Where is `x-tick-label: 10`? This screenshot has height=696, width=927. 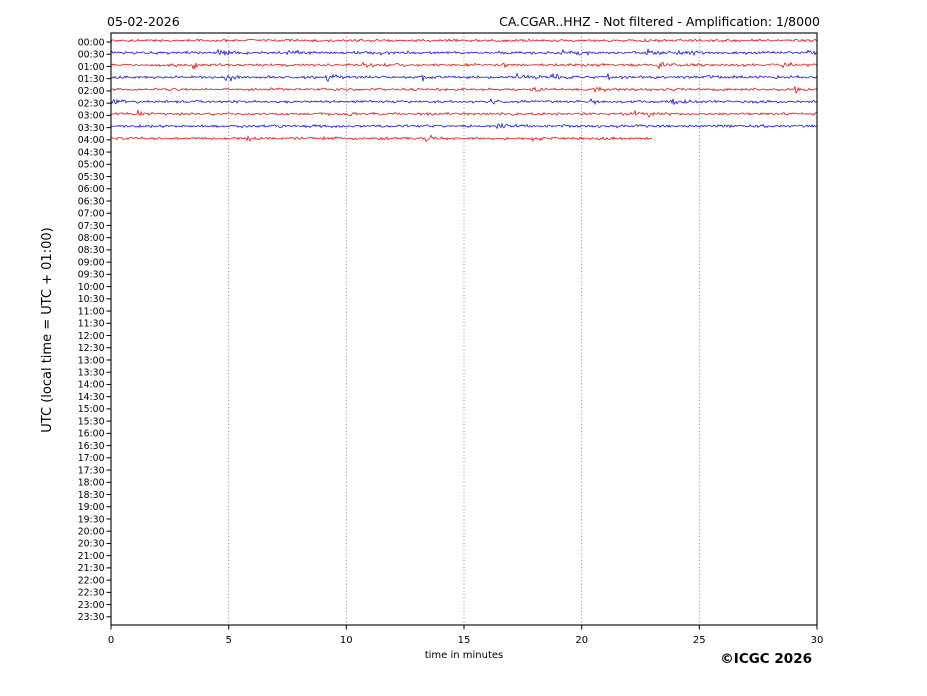
x-tick-label: 10 is located at coordinates (346, 640).